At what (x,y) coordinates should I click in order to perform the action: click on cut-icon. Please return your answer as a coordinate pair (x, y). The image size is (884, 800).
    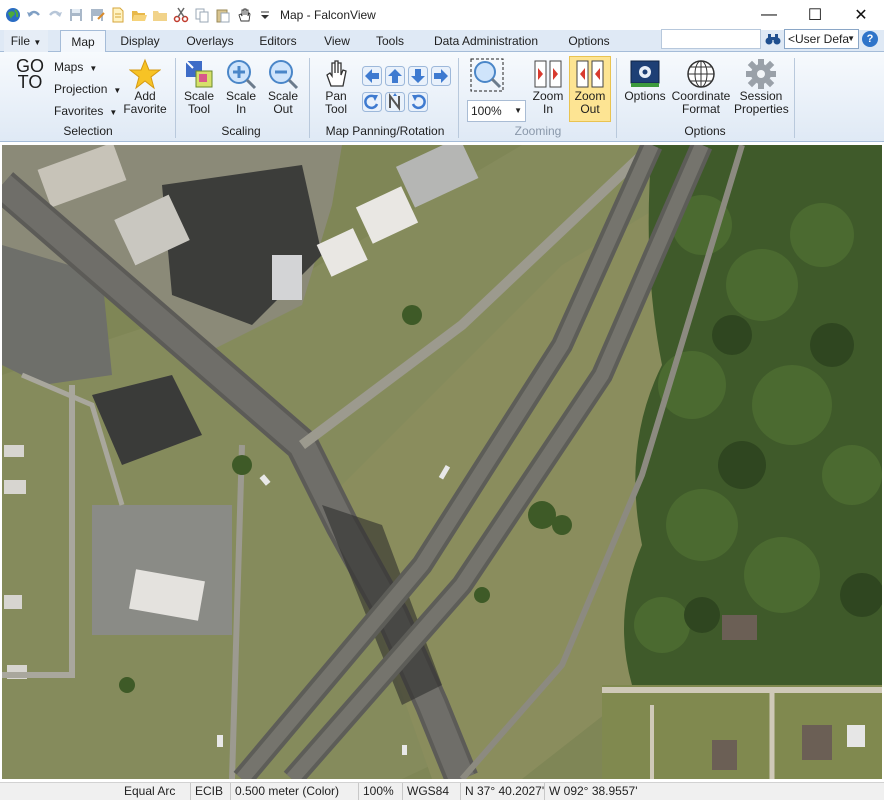
    Looking at the image, I should click on (181, 15).